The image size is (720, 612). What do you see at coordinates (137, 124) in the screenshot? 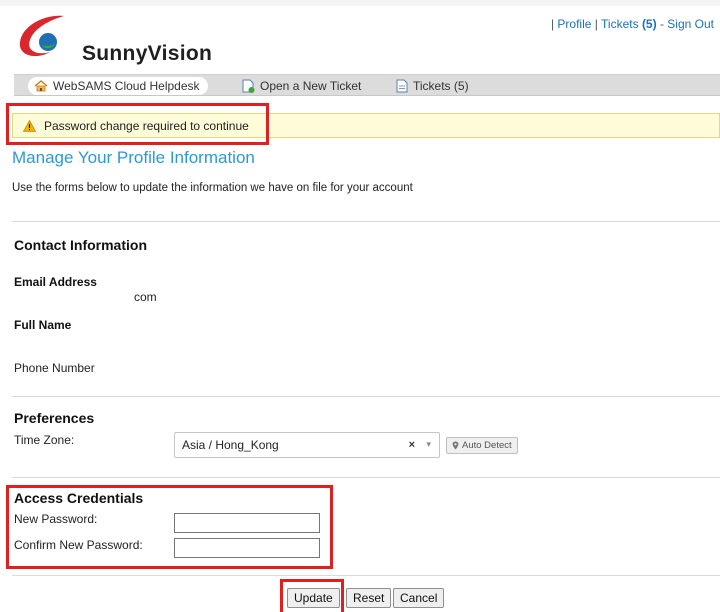
I see `highlight-box-notice` at bounding box center [137, 124].